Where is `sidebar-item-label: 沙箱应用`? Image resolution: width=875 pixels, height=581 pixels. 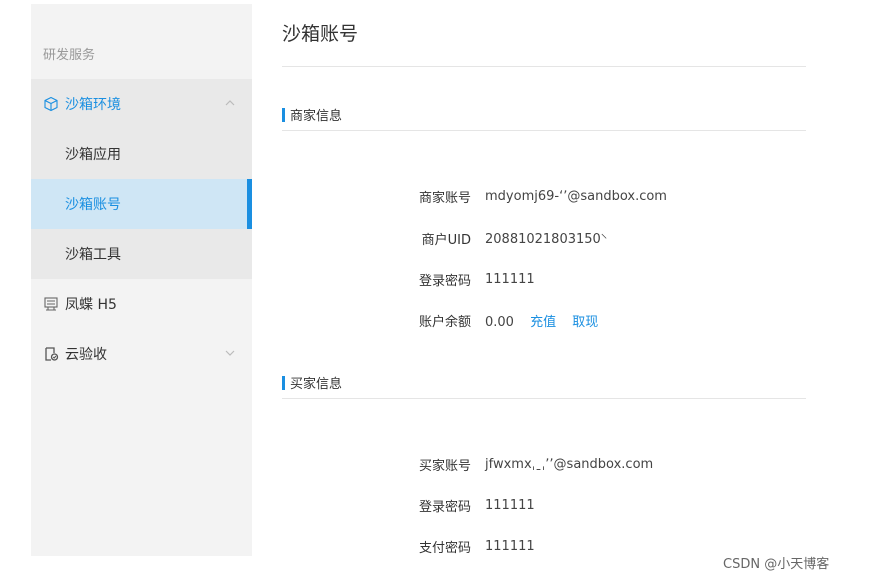
sidebar-item-label: 沙箱应用 is located at coordinates (93, 155).